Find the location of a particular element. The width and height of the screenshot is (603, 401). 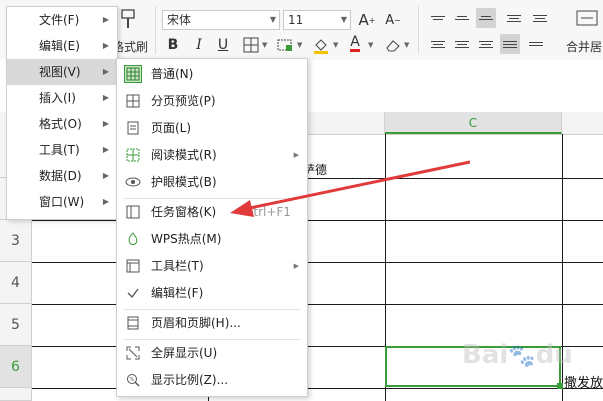

baidu-watermark-logo: Bai🐾du is located at coordinates (517, 355).